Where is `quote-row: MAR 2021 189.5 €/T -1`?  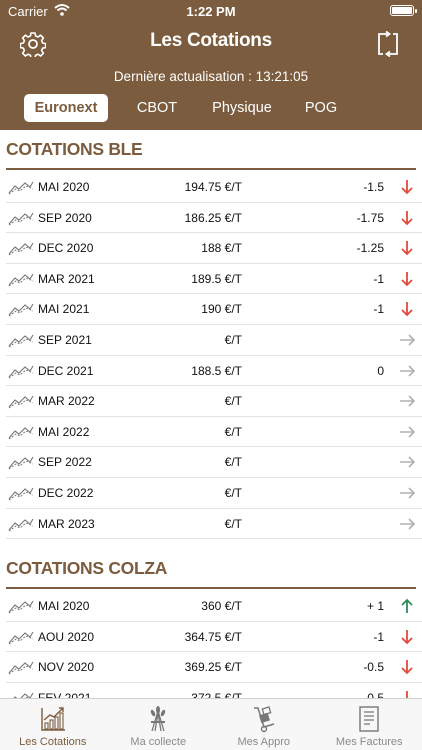 quote-row: MAR 2021 189.5 €/T -1 is located at coordinates (214, 279).